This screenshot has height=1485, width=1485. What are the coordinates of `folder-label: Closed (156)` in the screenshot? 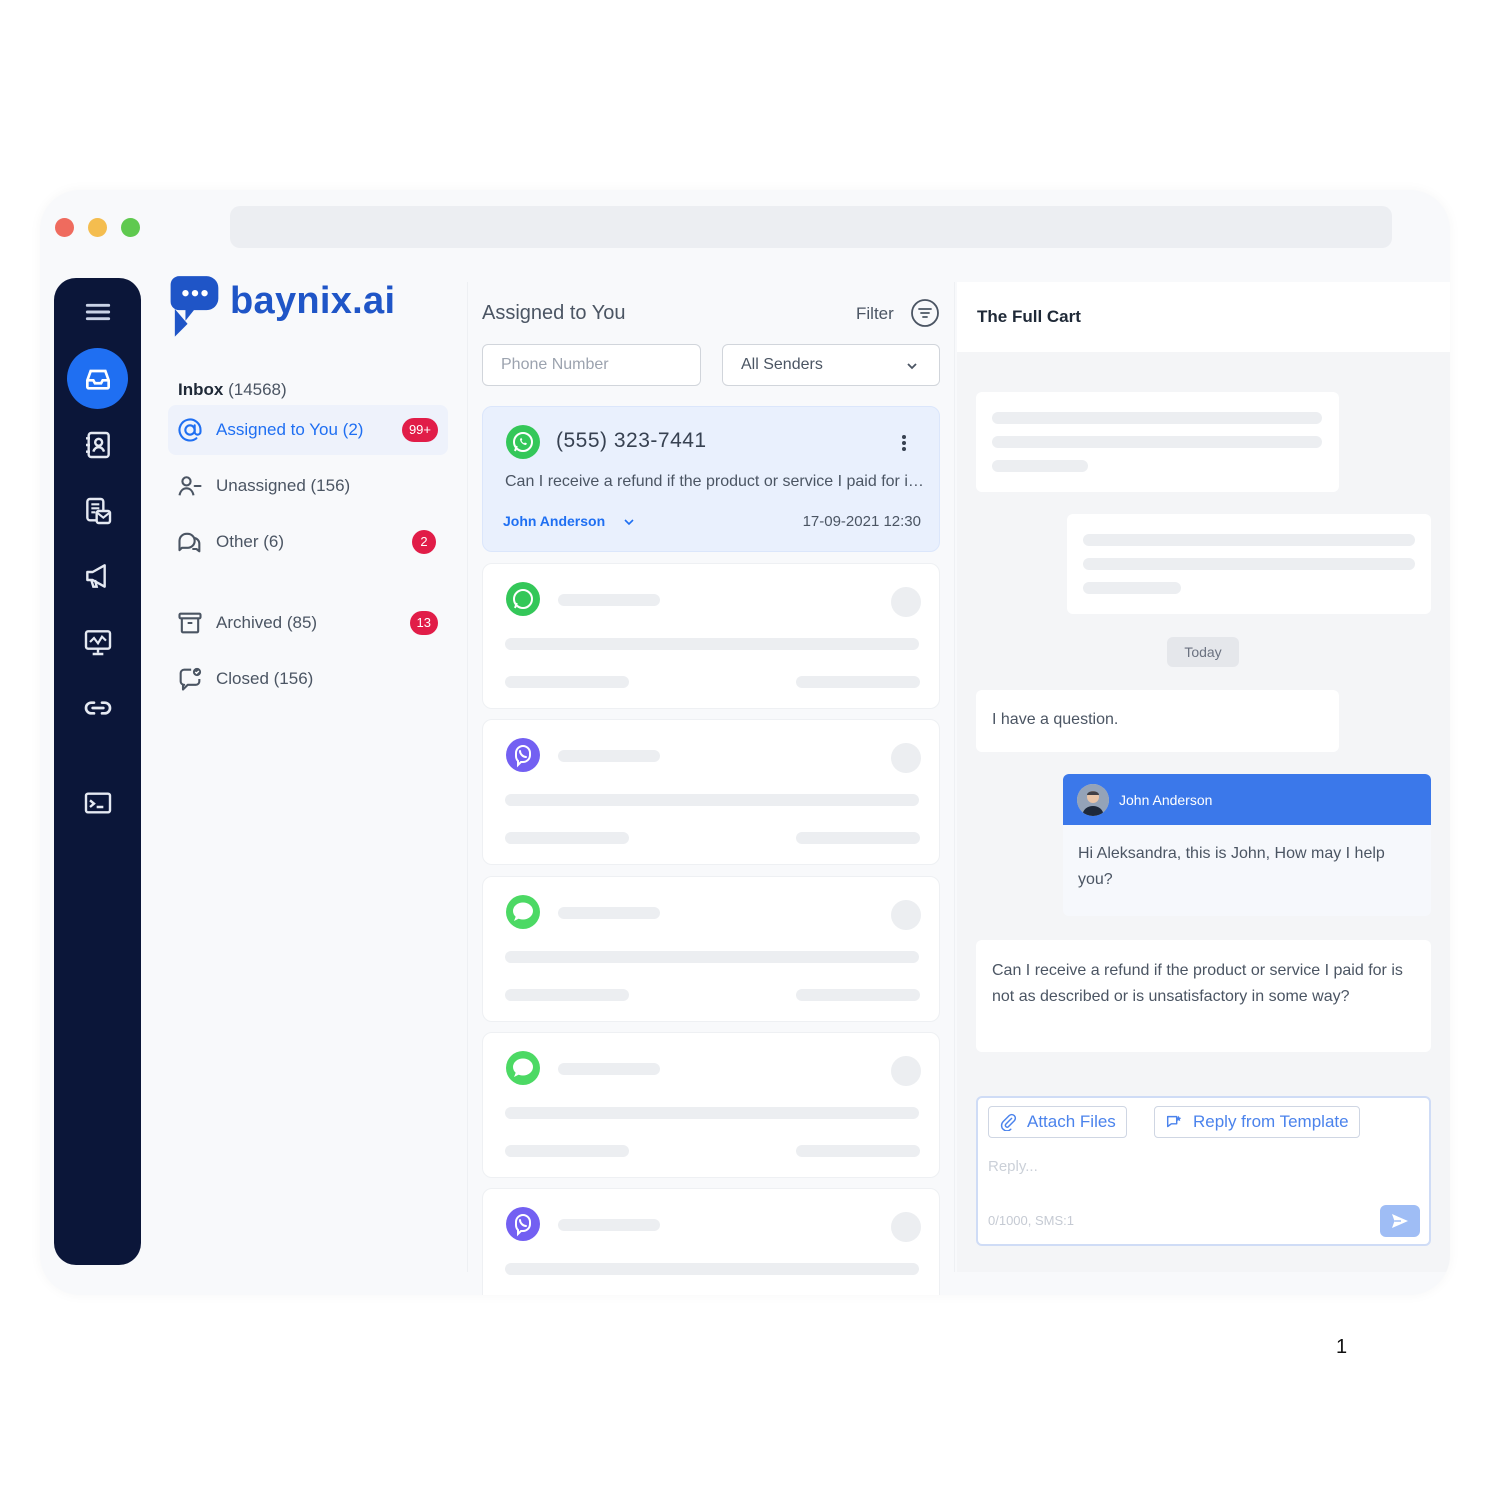 It's located at (265, 678).